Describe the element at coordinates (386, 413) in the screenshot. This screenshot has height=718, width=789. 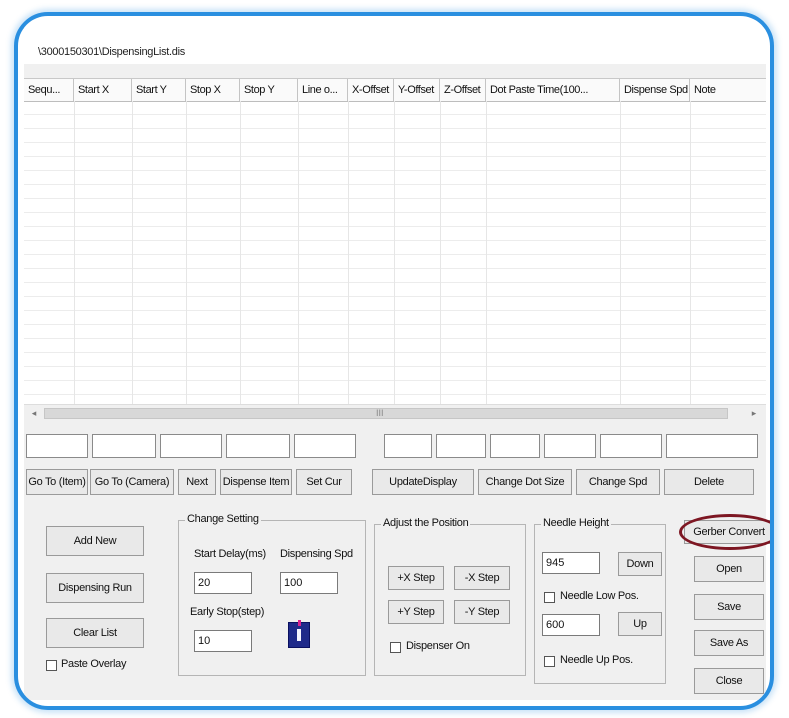
I see `scrollbar-thumb` at that location.